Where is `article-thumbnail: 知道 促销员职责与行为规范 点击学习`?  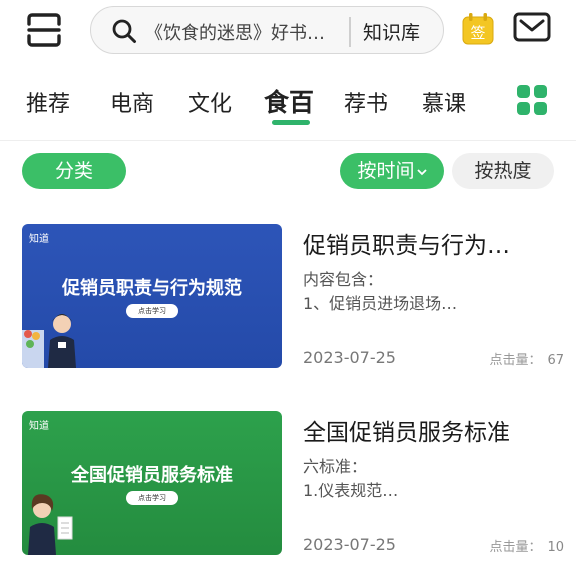
article-thumbnail: 知道 促销员职责与行为规范 点击学习 is located at coordinates (152, 296).